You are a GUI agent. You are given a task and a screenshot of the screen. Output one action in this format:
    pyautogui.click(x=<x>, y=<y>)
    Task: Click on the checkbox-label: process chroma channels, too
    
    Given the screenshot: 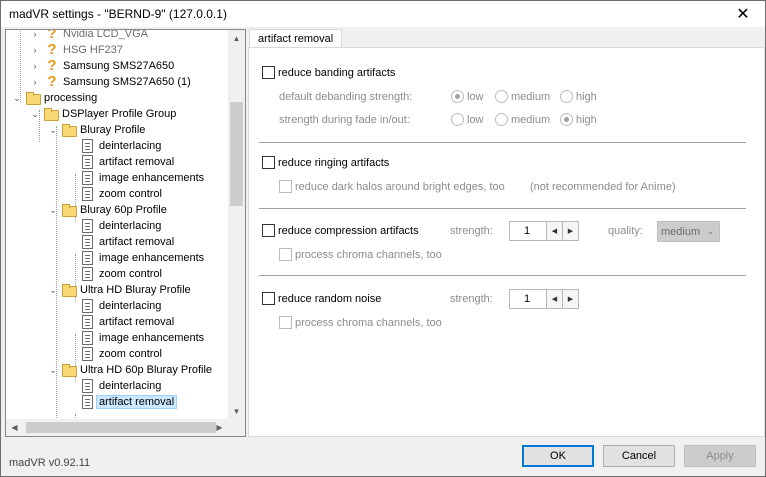 What is the action you would take?
    pyautogui.click(x=368, y=322)
    